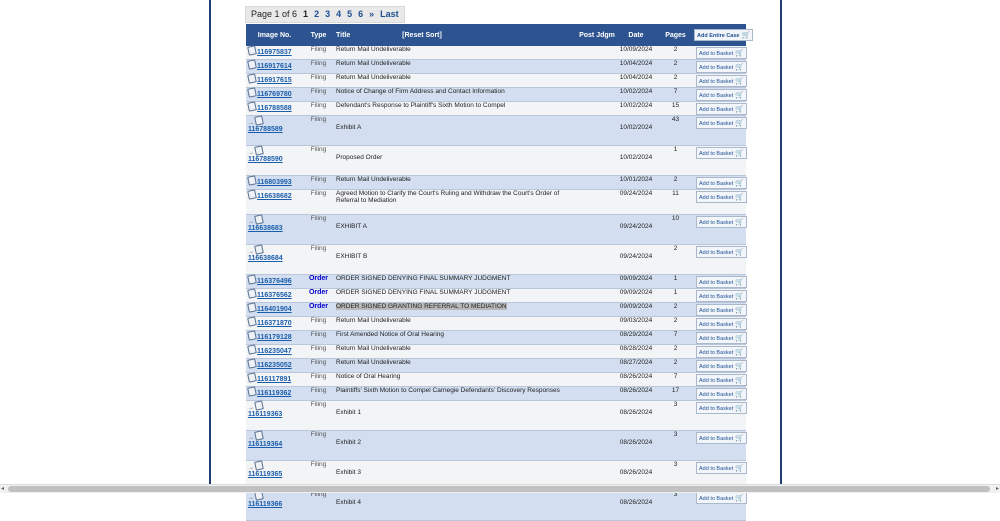 The image size is (1000, 521). Describe the element at coordinates (349, 14) in the screenshot. I see `page-link-5: 5` at that location.